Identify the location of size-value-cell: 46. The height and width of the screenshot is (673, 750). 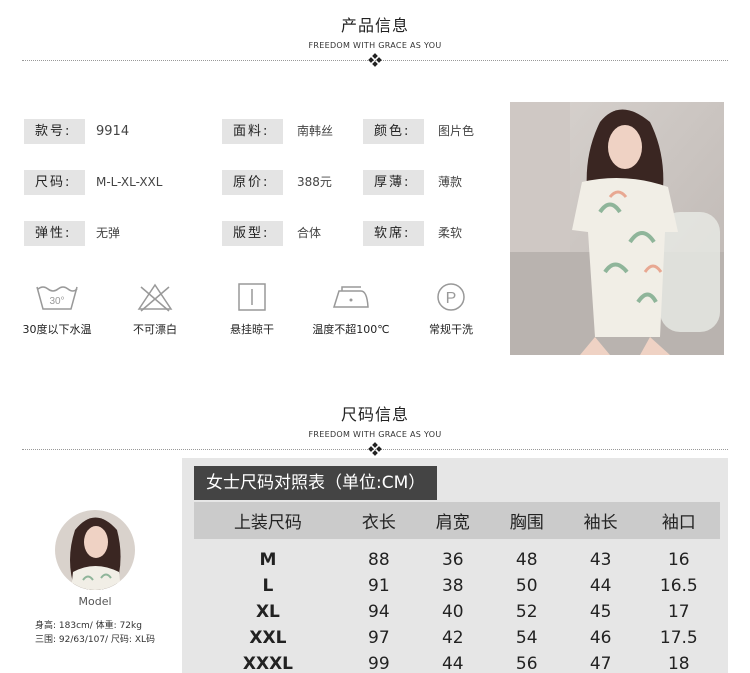
(600, 638).